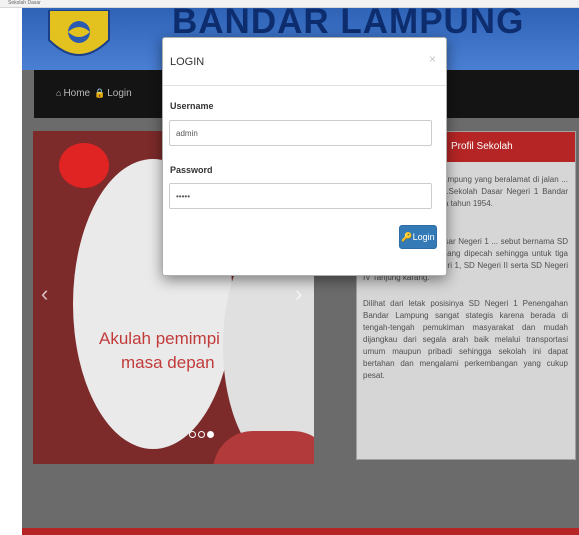  Describe the element at coordinates (432, 59) in the screenshot. I see `close-icon: ×` at that location.